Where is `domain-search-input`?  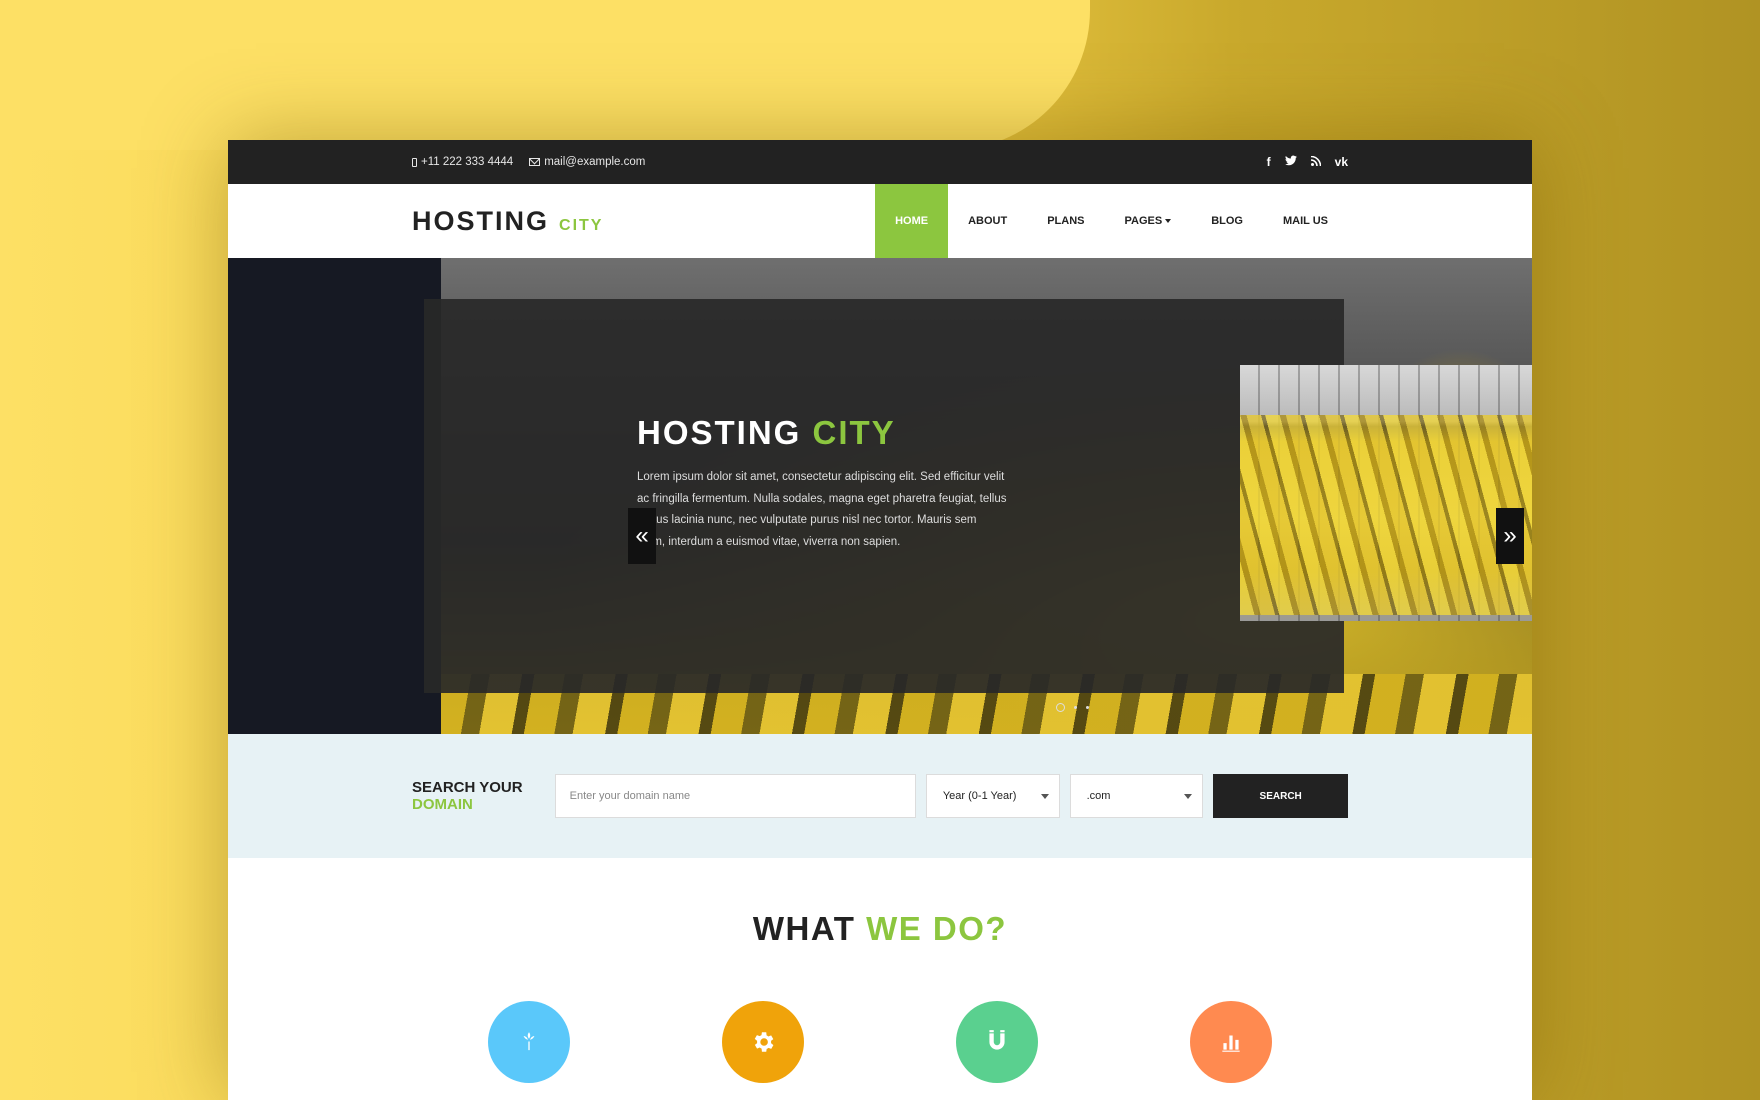 domain-search-input is located at coordinates (735, 796).